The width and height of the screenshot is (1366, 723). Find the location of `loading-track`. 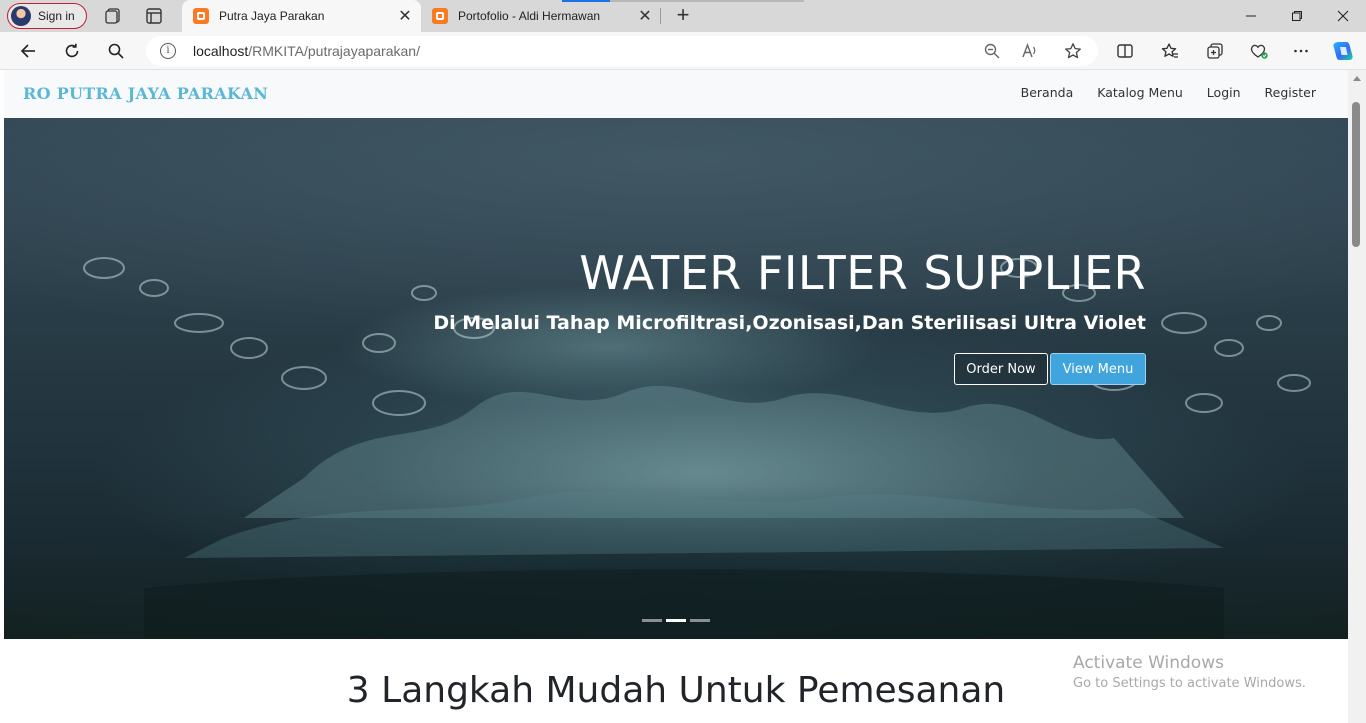

loading-track is located at coordinates (707, 1).